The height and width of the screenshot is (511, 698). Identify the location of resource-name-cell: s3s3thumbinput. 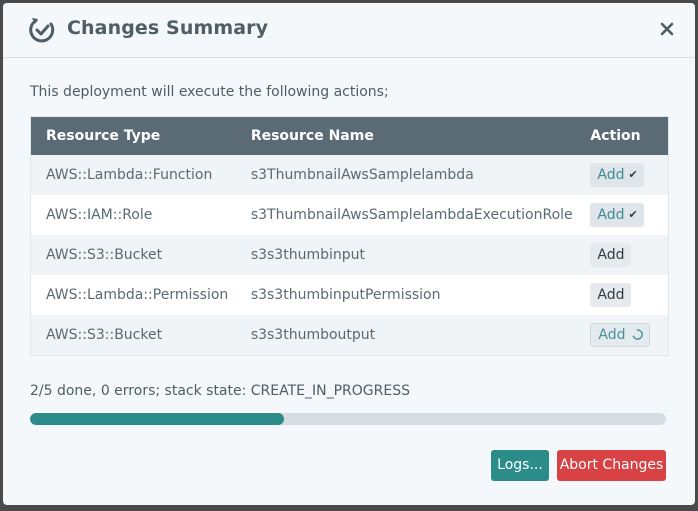
(307, 255).